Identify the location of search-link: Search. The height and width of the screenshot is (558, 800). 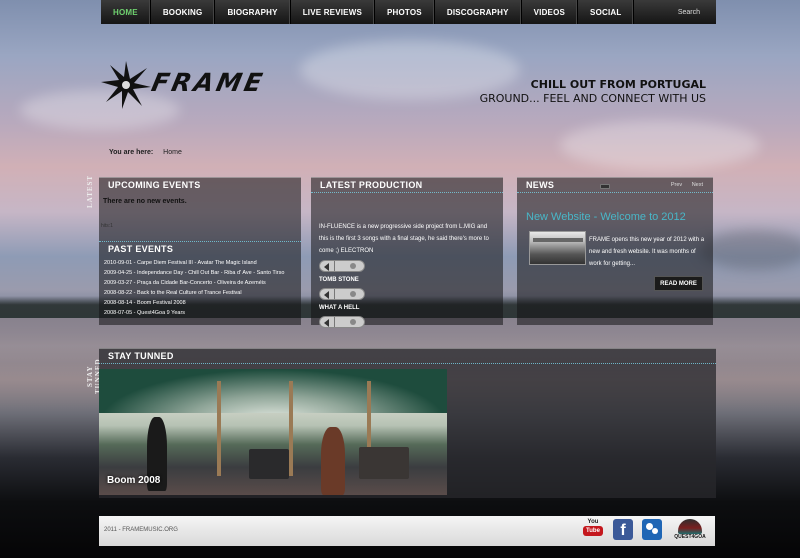
(689, 12).